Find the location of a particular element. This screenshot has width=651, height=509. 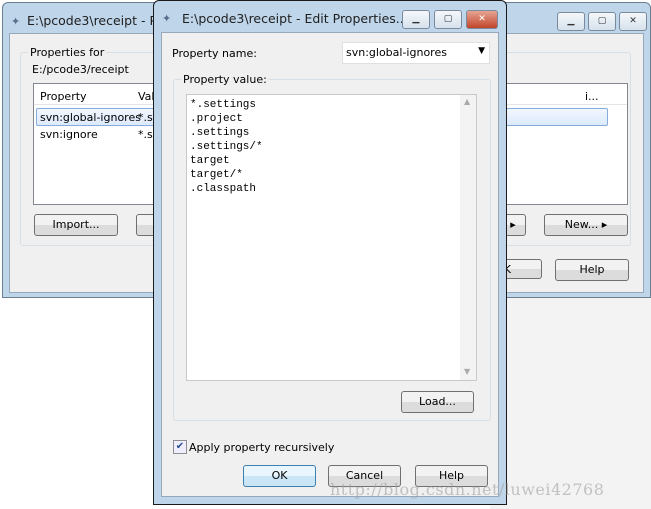

scroll-up-icon: ▲ is located at coordinates (467, 101).